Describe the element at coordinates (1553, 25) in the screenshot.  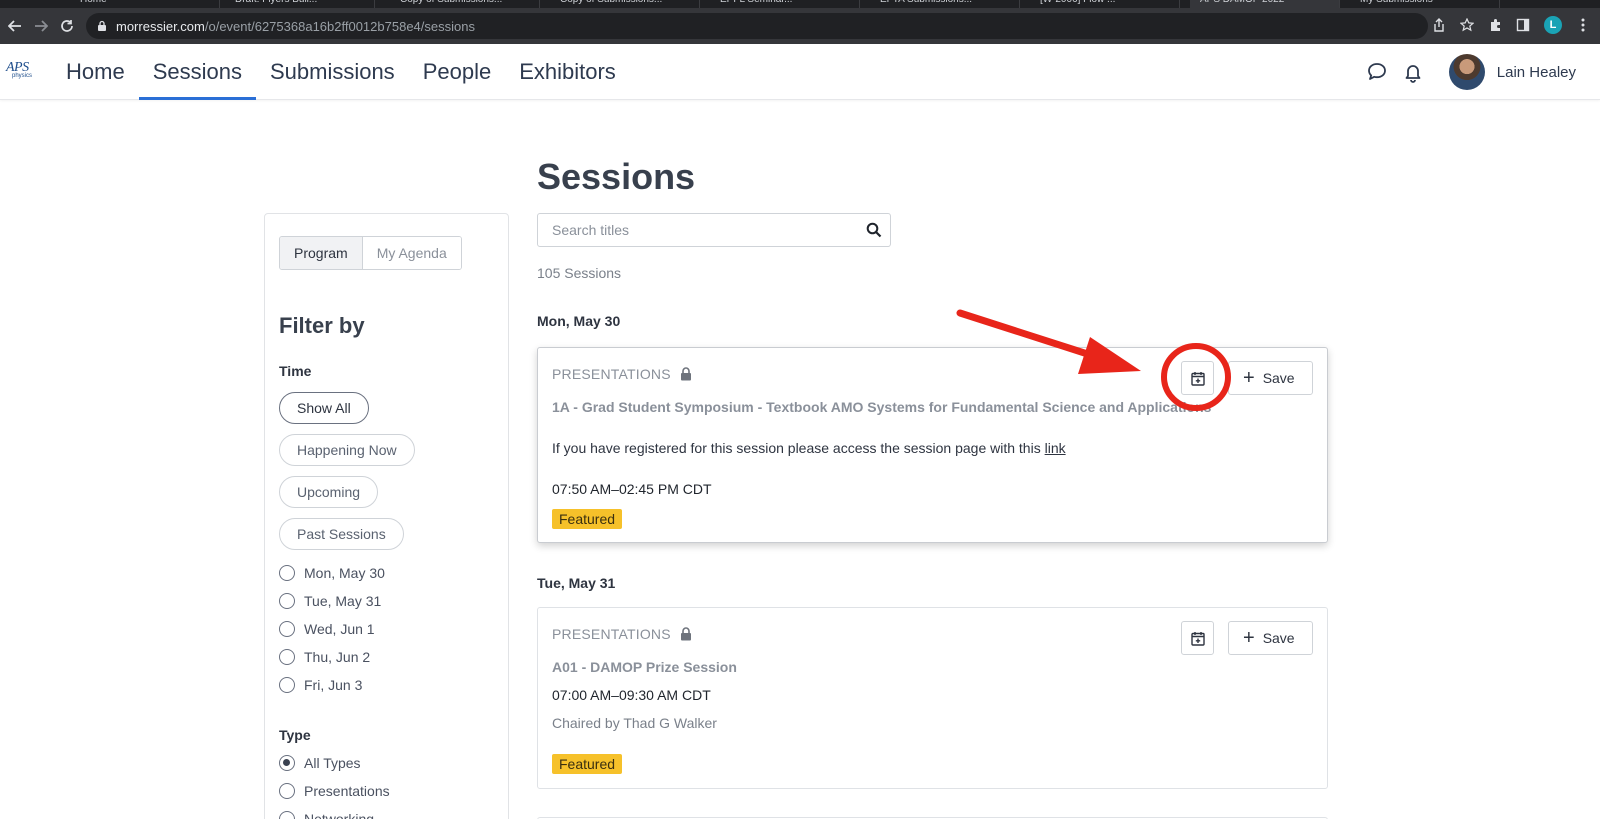
I see `browser-profile-avatar: L` at that location.